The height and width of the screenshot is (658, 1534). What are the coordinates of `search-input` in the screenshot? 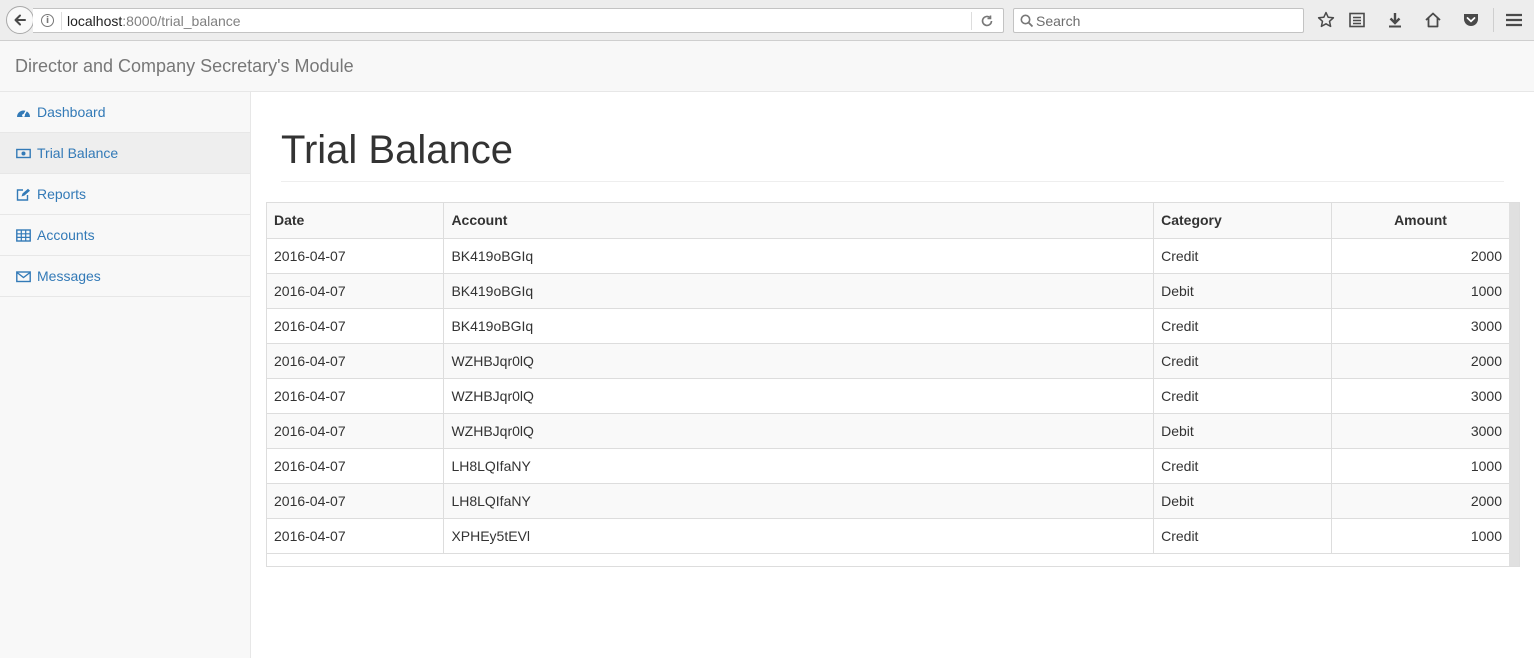 It's located at (1166, 20).